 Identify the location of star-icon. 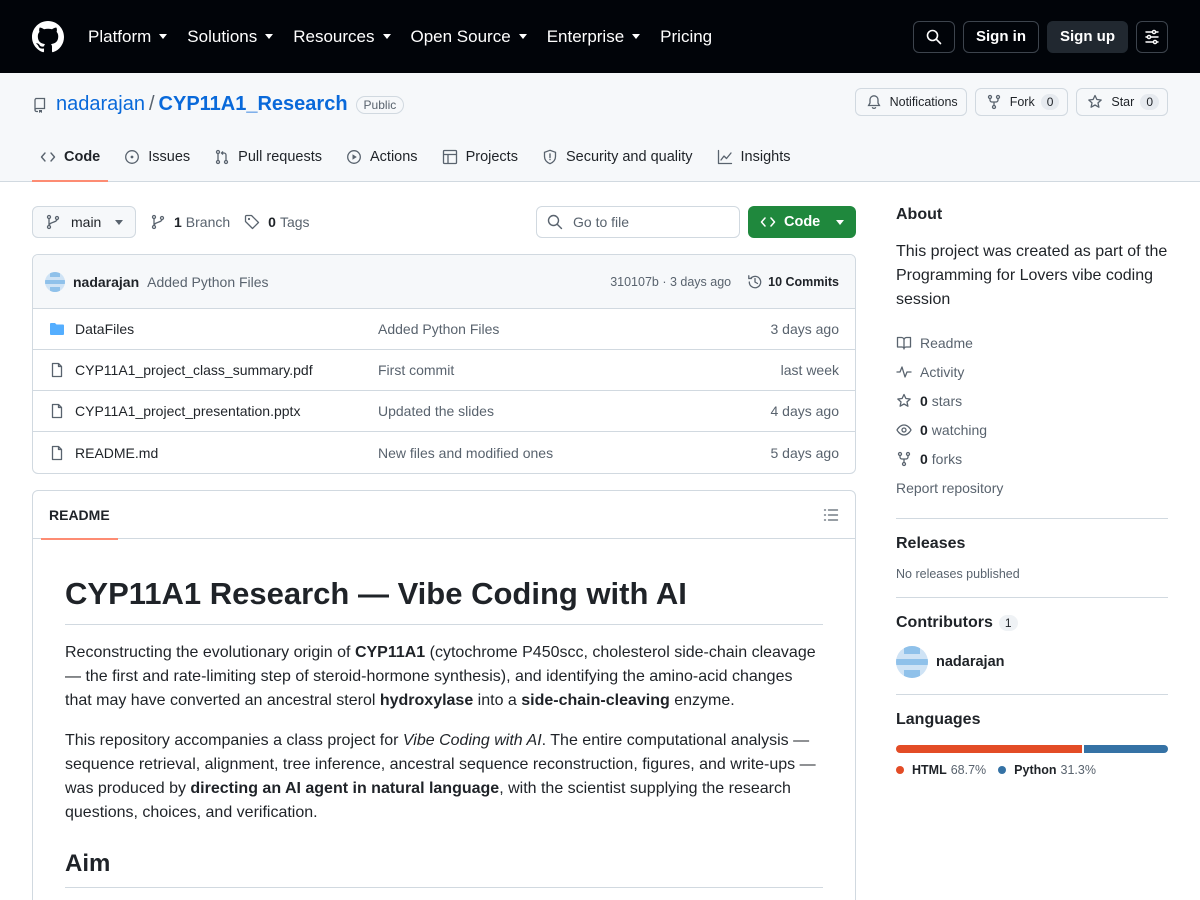
(1095, 101).